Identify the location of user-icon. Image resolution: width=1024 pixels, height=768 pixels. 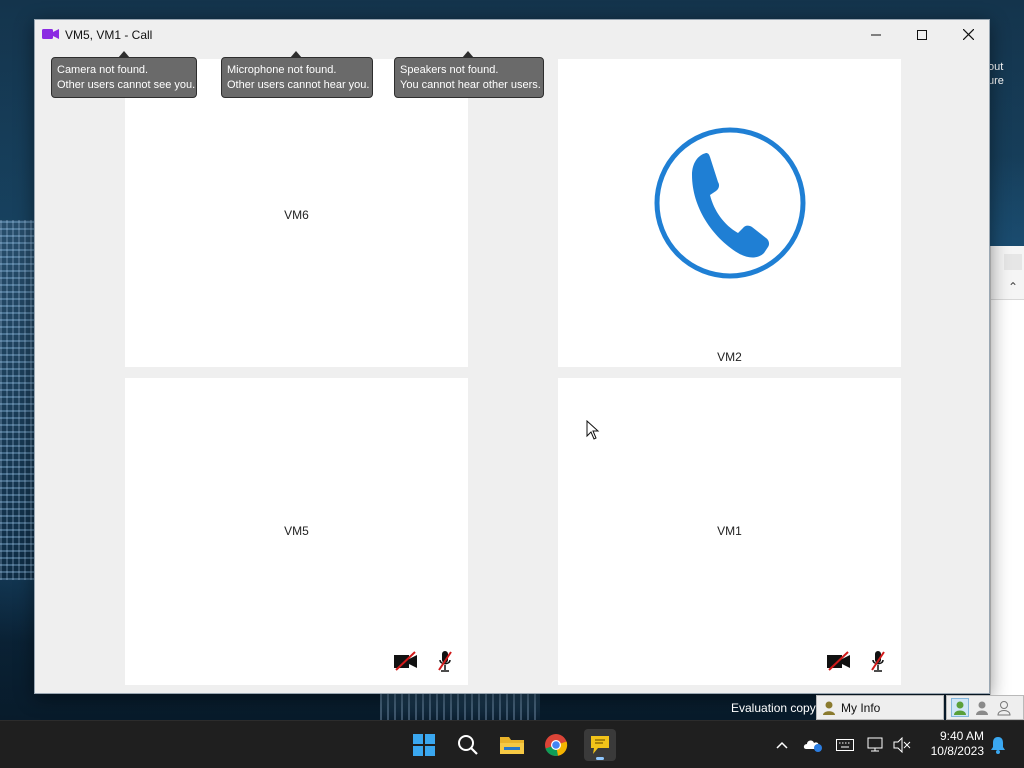
(829, 708).